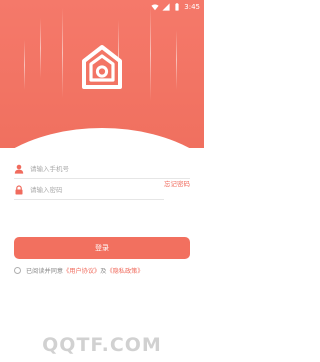 Image resolution: width=320 pixels, height=362 pixels. Describe the element at coordinates (166, 7) in the screenshot. I see `signal-icon` at that location.